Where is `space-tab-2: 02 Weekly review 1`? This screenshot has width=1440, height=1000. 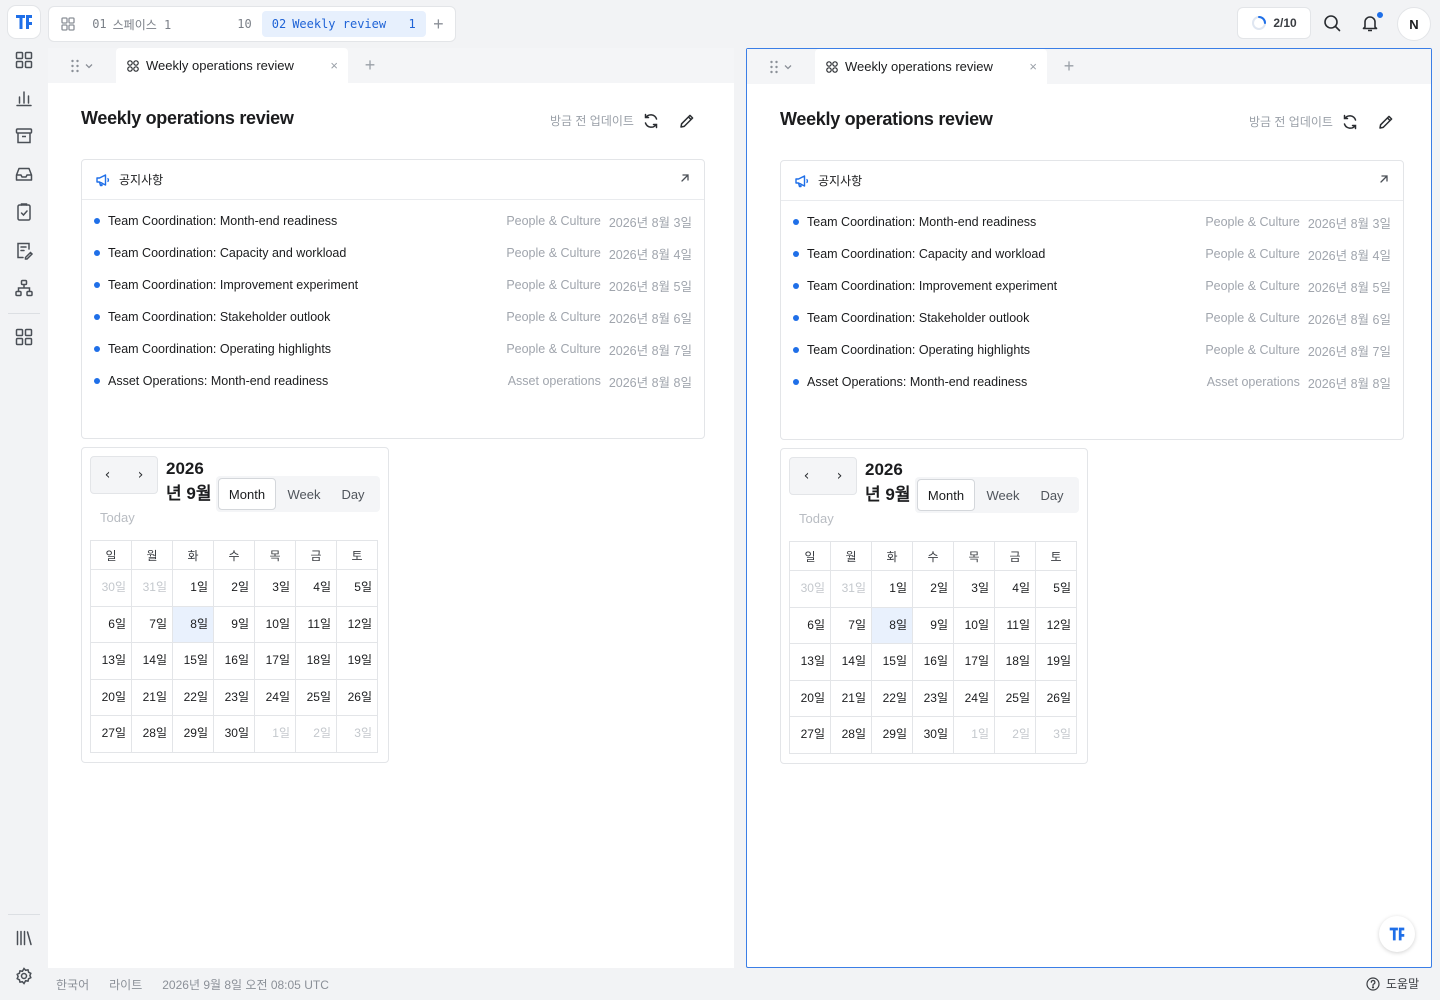 space-tab-2: 02 Weekly review 1 is located at coordinates (343, 24).